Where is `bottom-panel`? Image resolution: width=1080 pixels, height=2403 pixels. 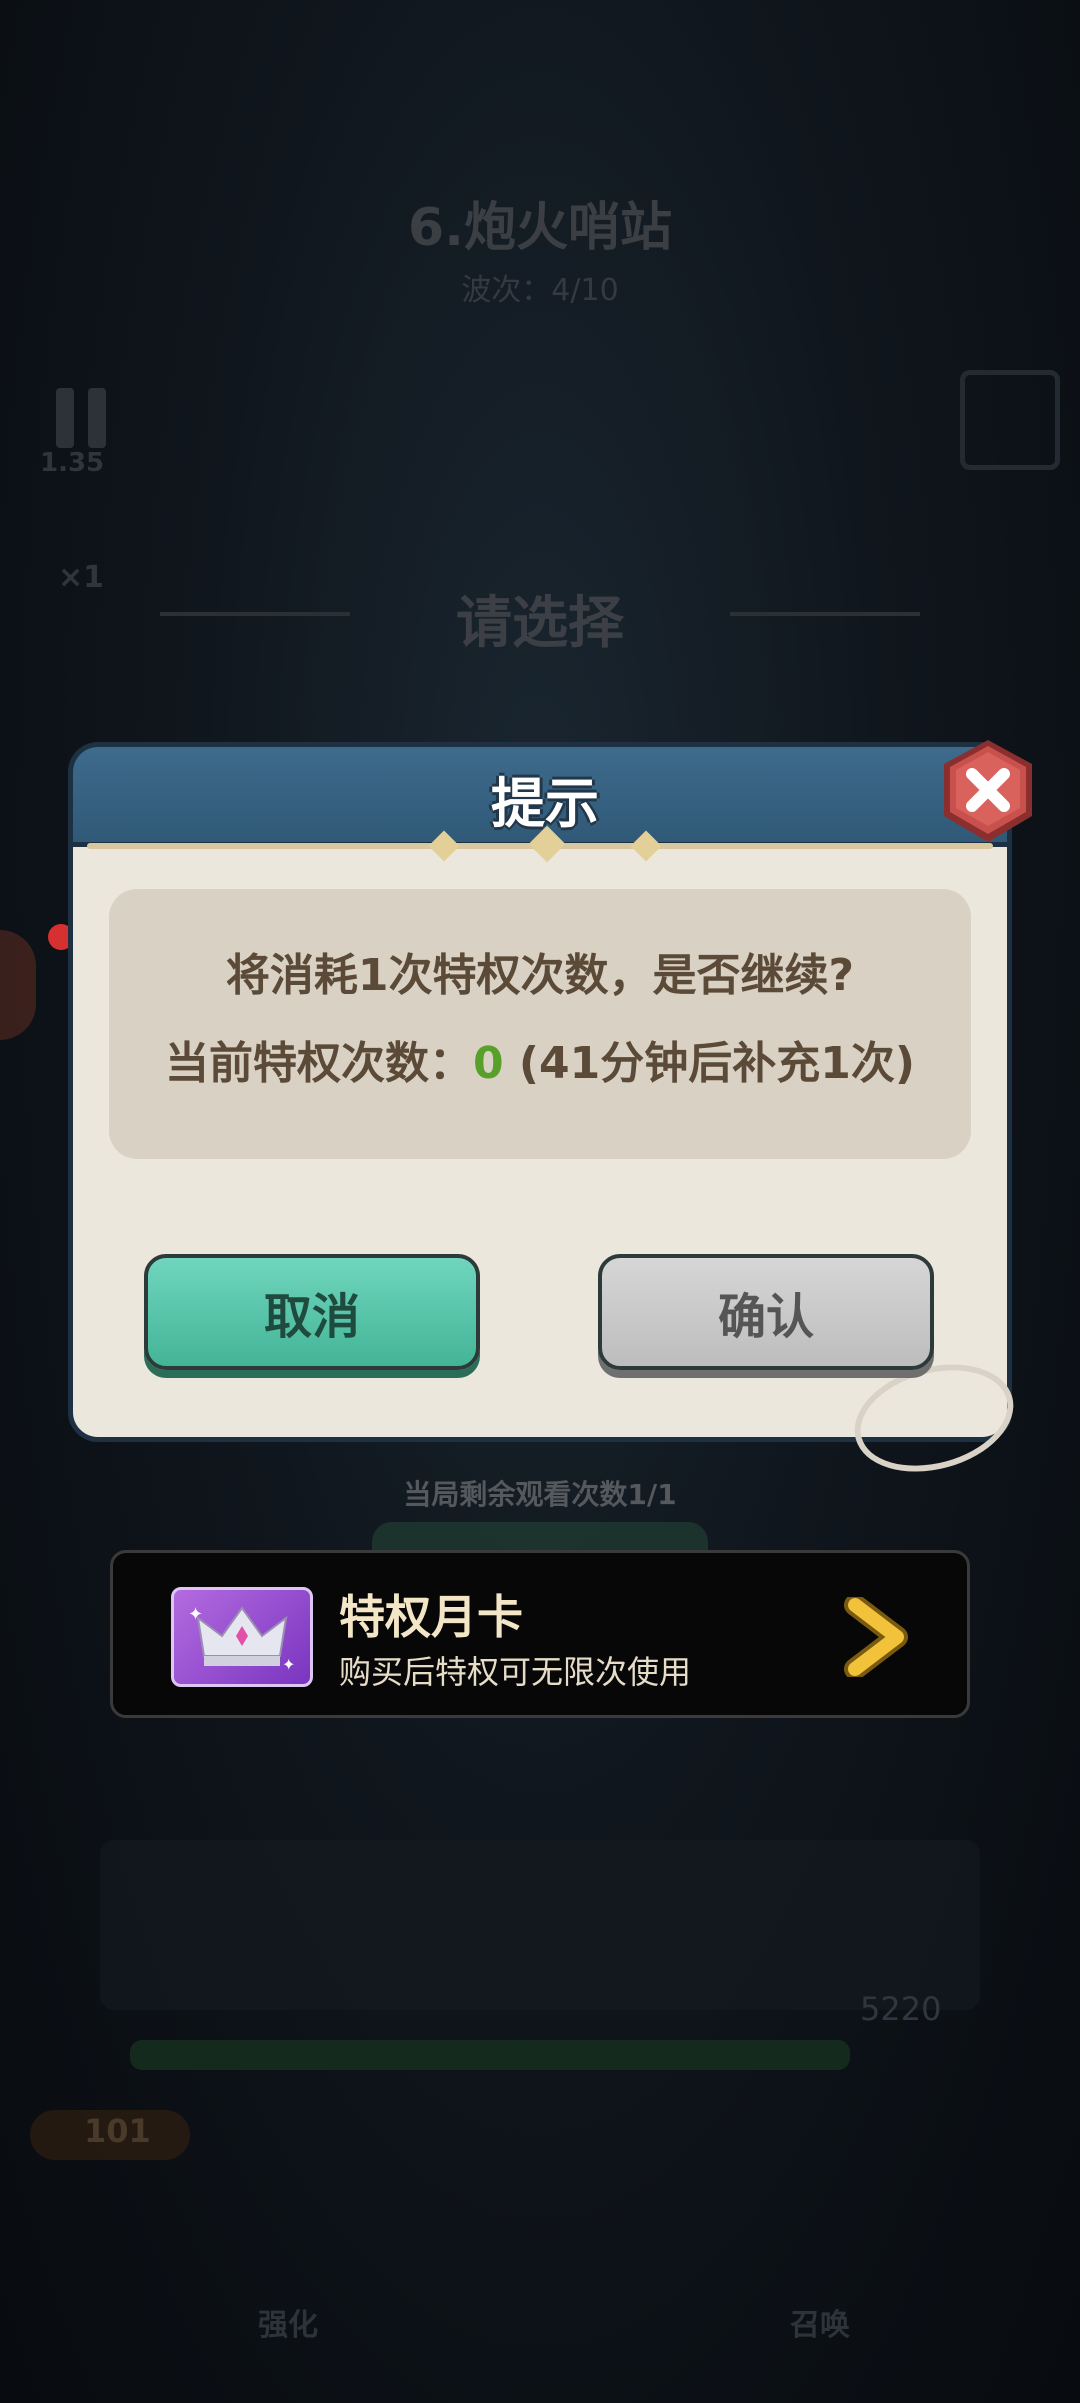
bottom-panel is located at coordinates (540, 1925).